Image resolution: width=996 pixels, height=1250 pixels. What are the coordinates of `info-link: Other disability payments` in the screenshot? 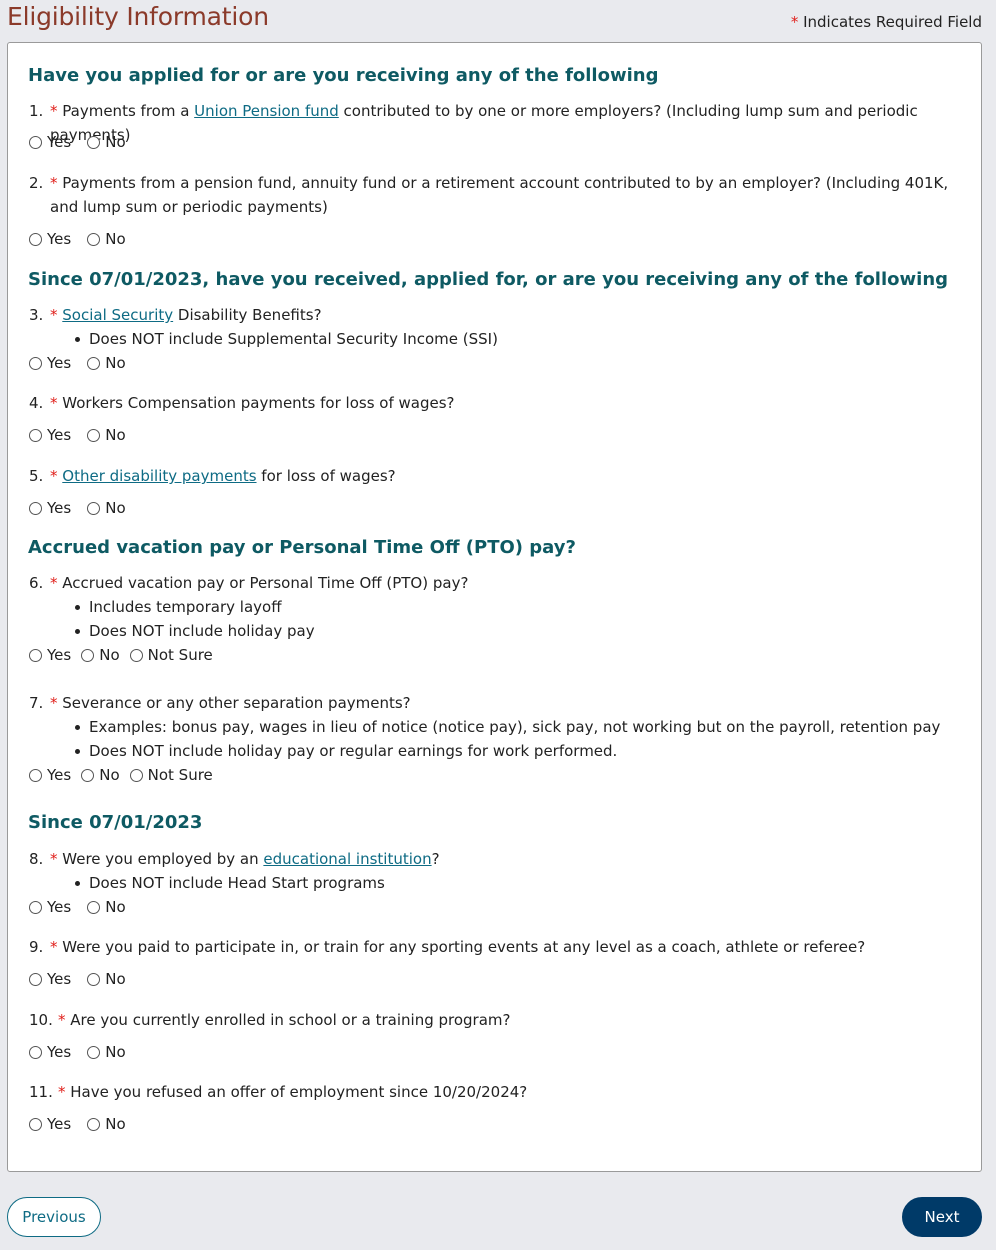 It's located at (159, 476).